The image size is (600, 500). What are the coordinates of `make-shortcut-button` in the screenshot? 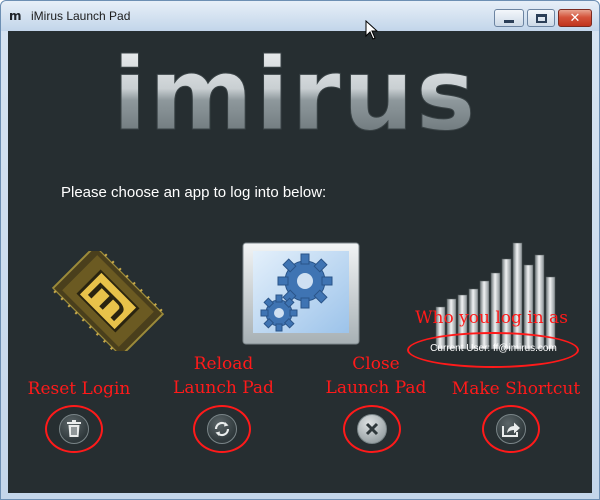 It's located at (511, 429).